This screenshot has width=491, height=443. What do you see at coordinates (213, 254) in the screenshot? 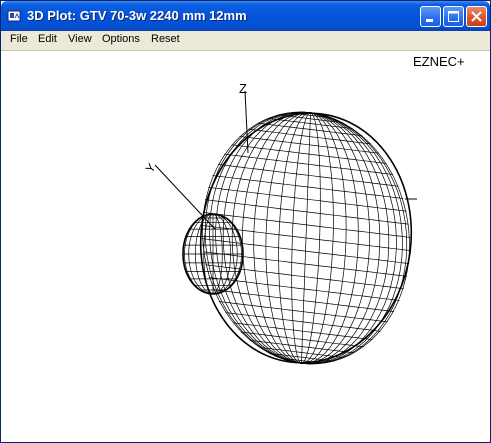
I see `back-lobe` at bounding box center [213, 254].